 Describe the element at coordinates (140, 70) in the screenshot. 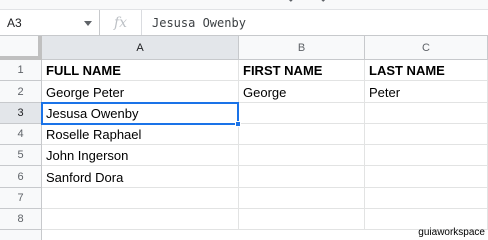

I see `cell-a1: FULL NAME` at that location.